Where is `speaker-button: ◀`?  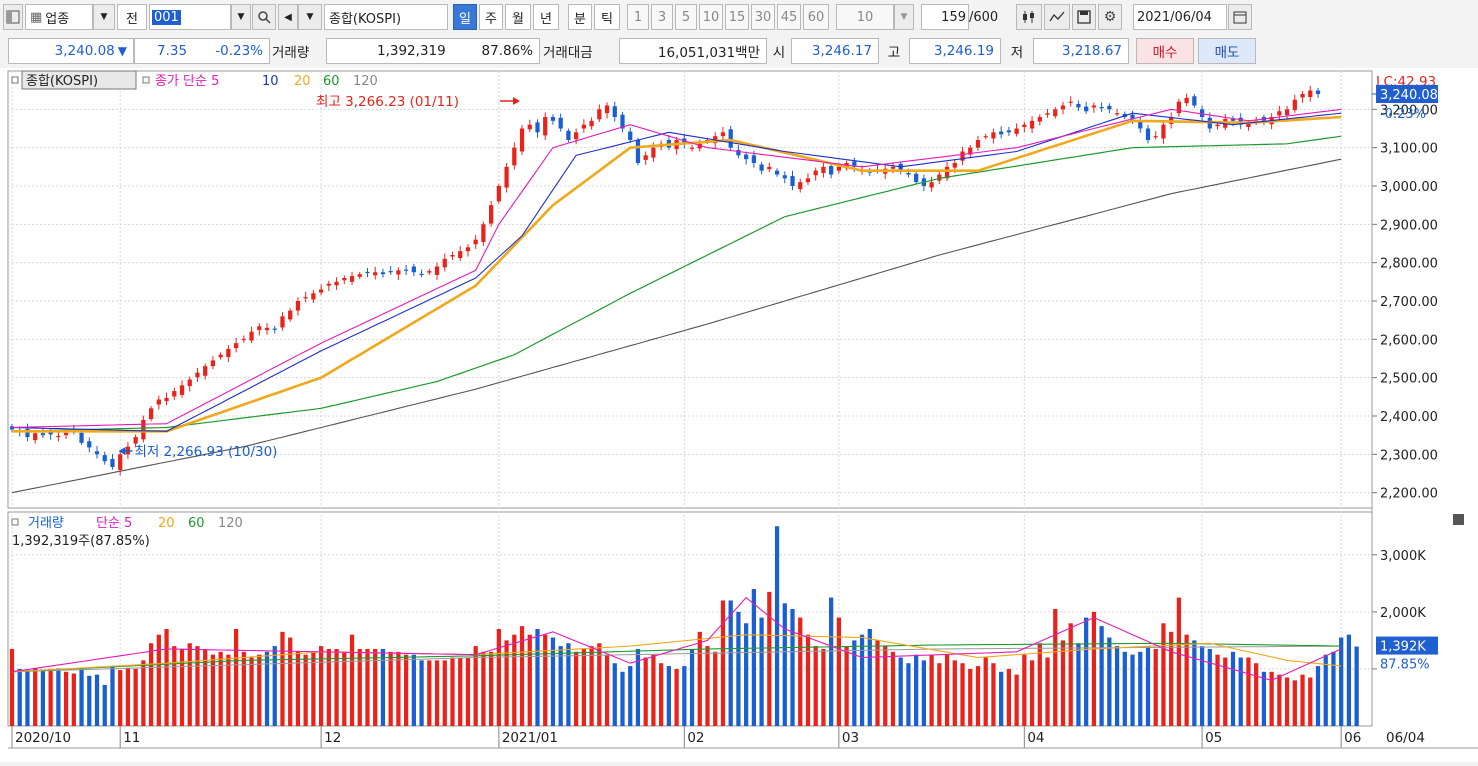
speaker-button: ◀ is located at coordinates (288, 17).